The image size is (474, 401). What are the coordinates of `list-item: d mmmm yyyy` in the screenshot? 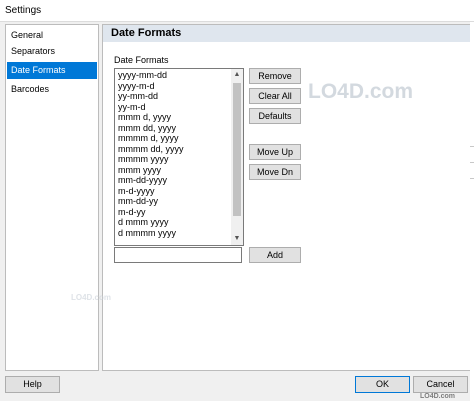 It's located at (151, 233).